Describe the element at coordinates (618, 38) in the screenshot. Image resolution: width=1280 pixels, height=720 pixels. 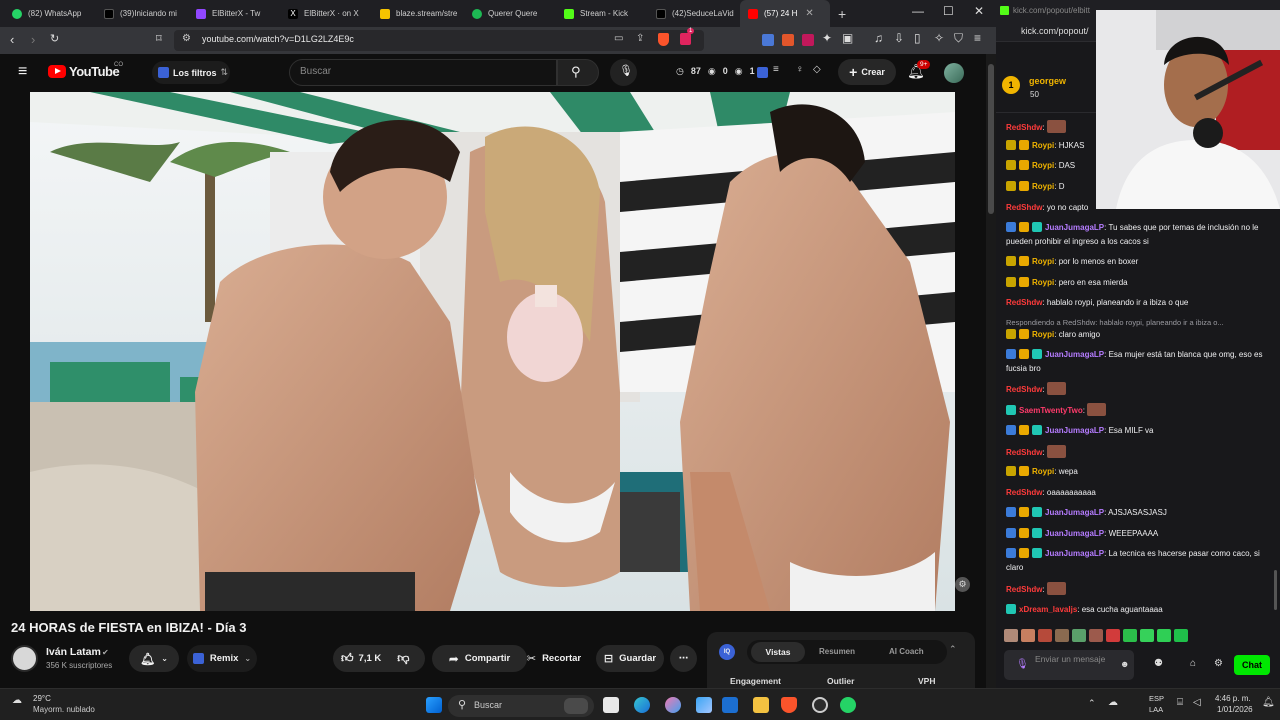
I see `cast-icon: ▭` at that location.